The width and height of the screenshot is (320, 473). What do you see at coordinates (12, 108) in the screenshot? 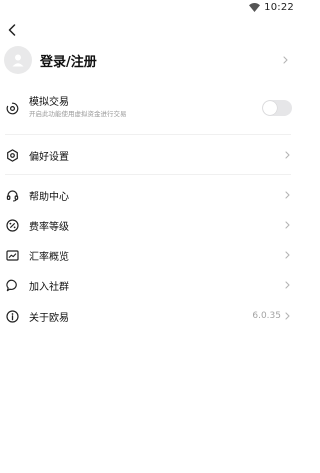
I see `simulation-icon` at bounding box center [12, 108].